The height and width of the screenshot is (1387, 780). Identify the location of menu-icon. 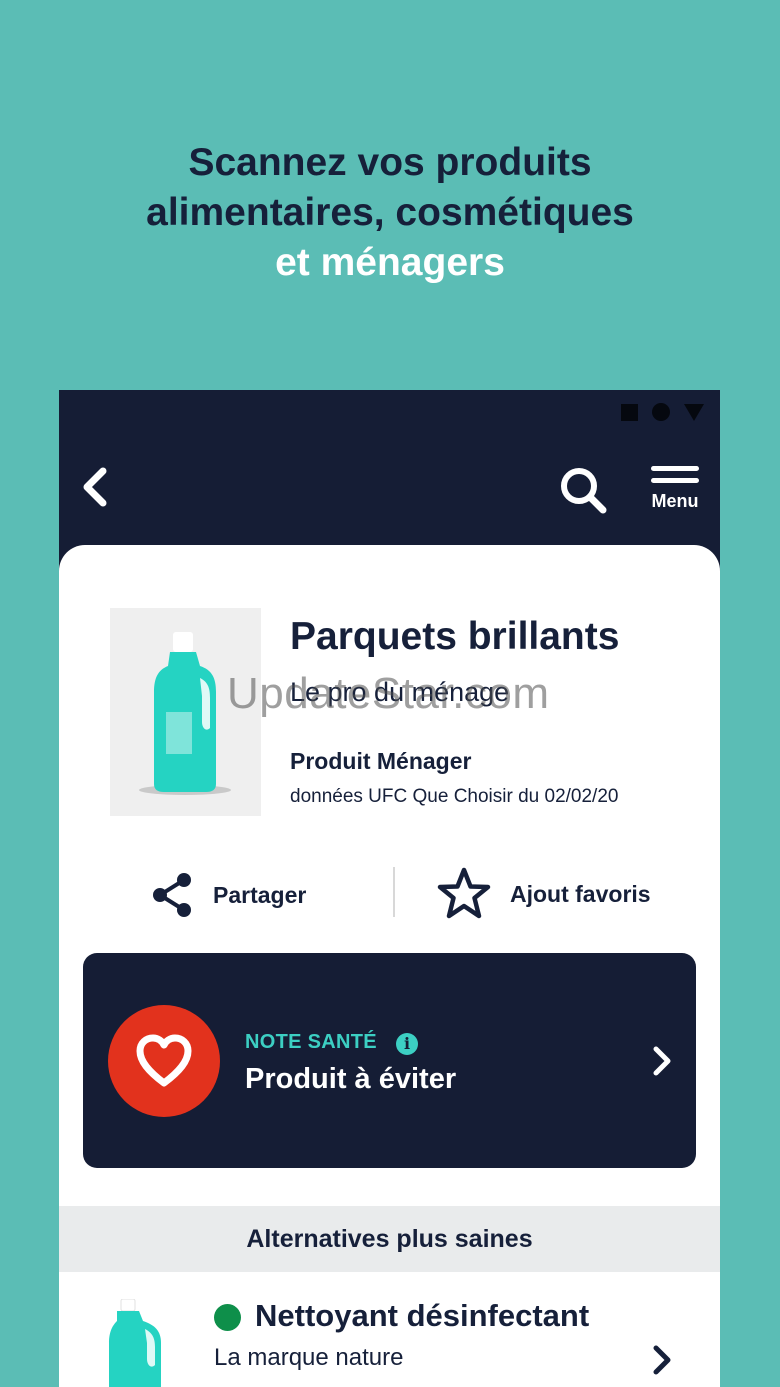
(675, 468).